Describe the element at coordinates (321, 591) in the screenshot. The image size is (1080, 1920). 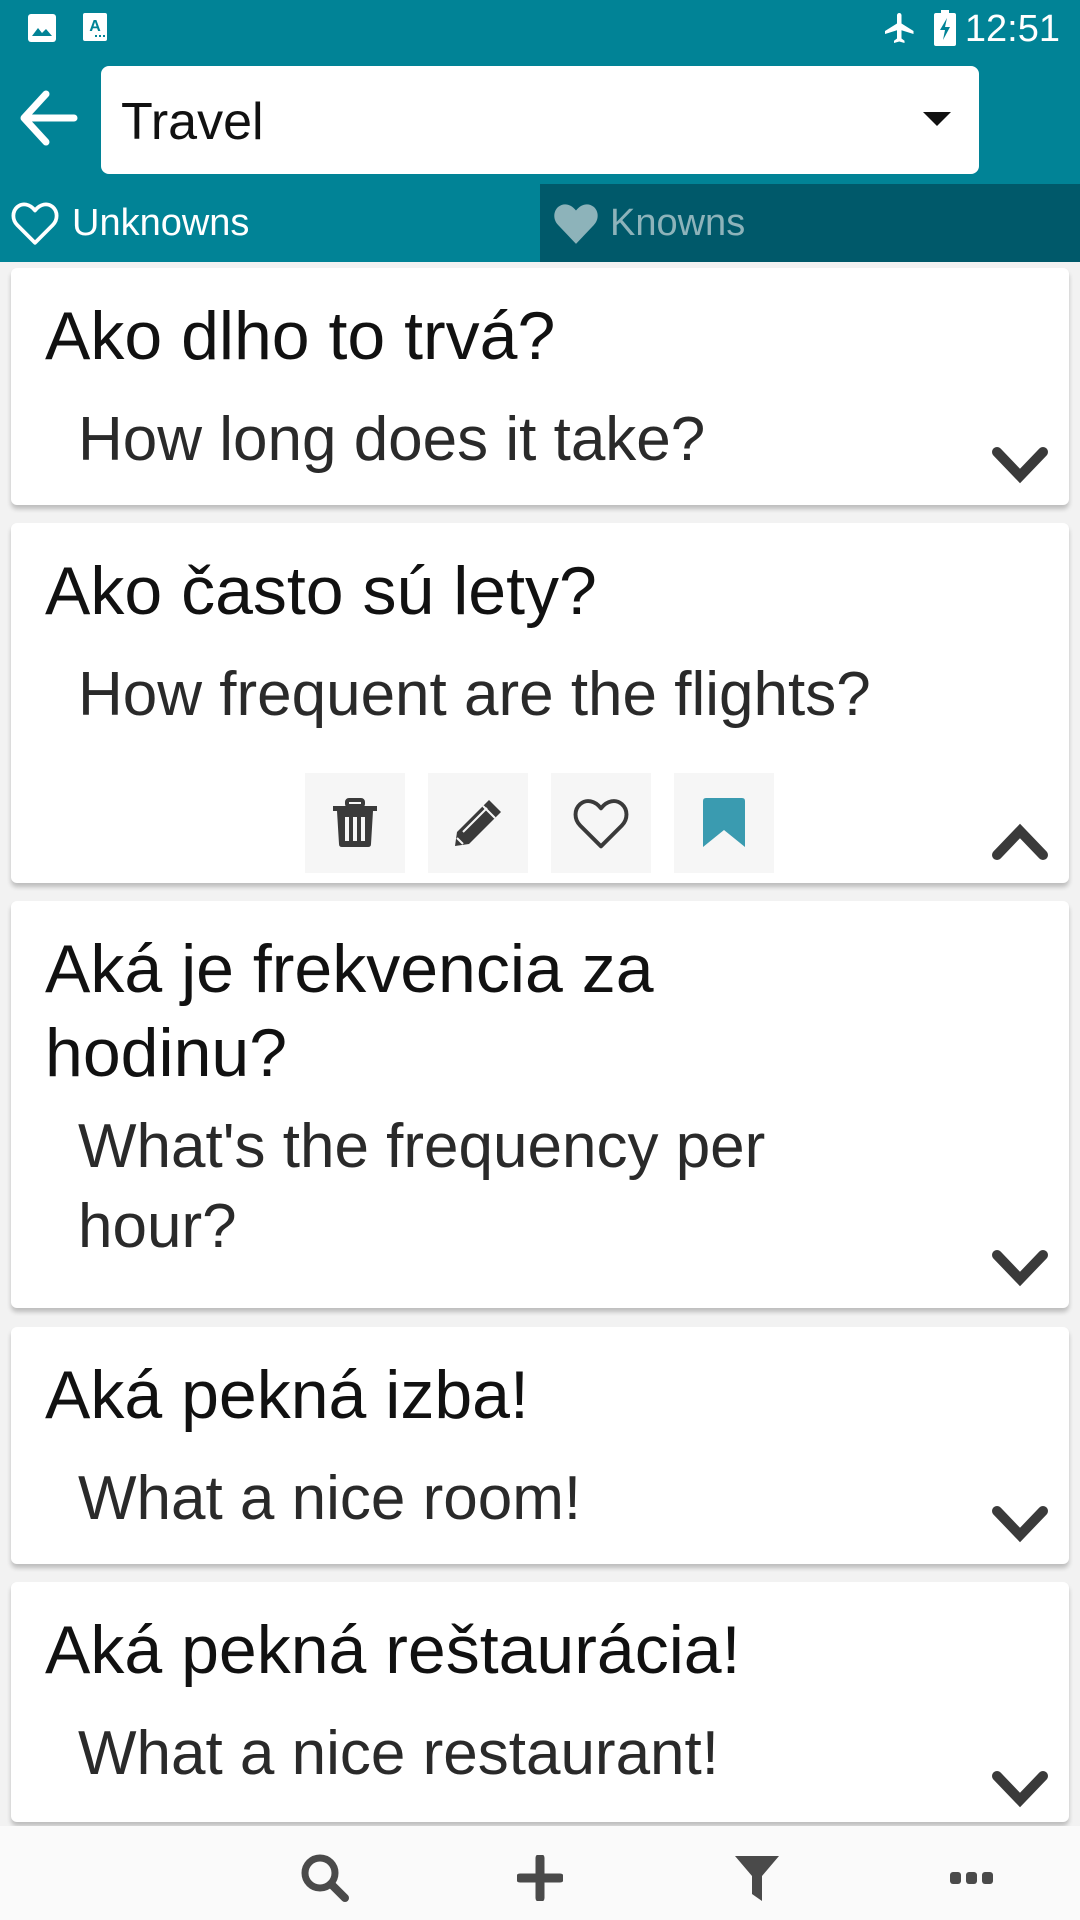
I see `phrase-native: Ako často sú lety?` at that location.